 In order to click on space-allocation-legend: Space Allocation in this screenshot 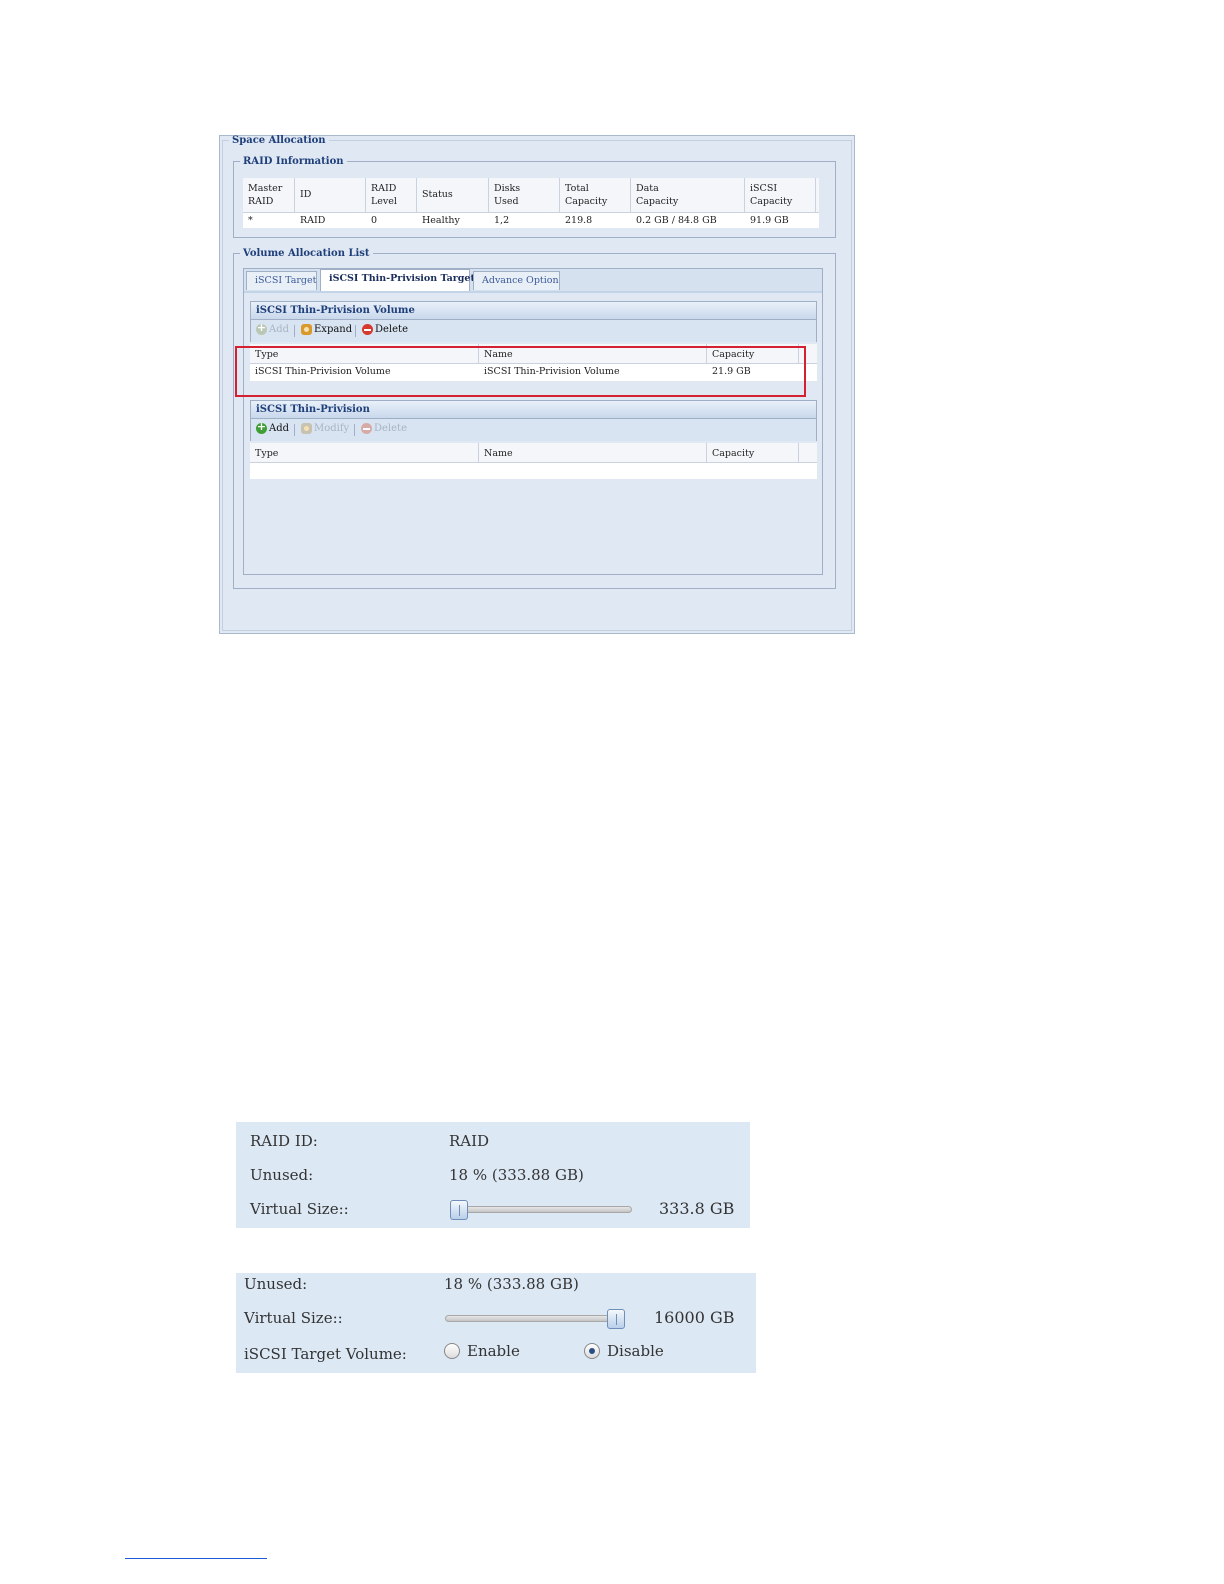, I will do `click(279, 140)`.